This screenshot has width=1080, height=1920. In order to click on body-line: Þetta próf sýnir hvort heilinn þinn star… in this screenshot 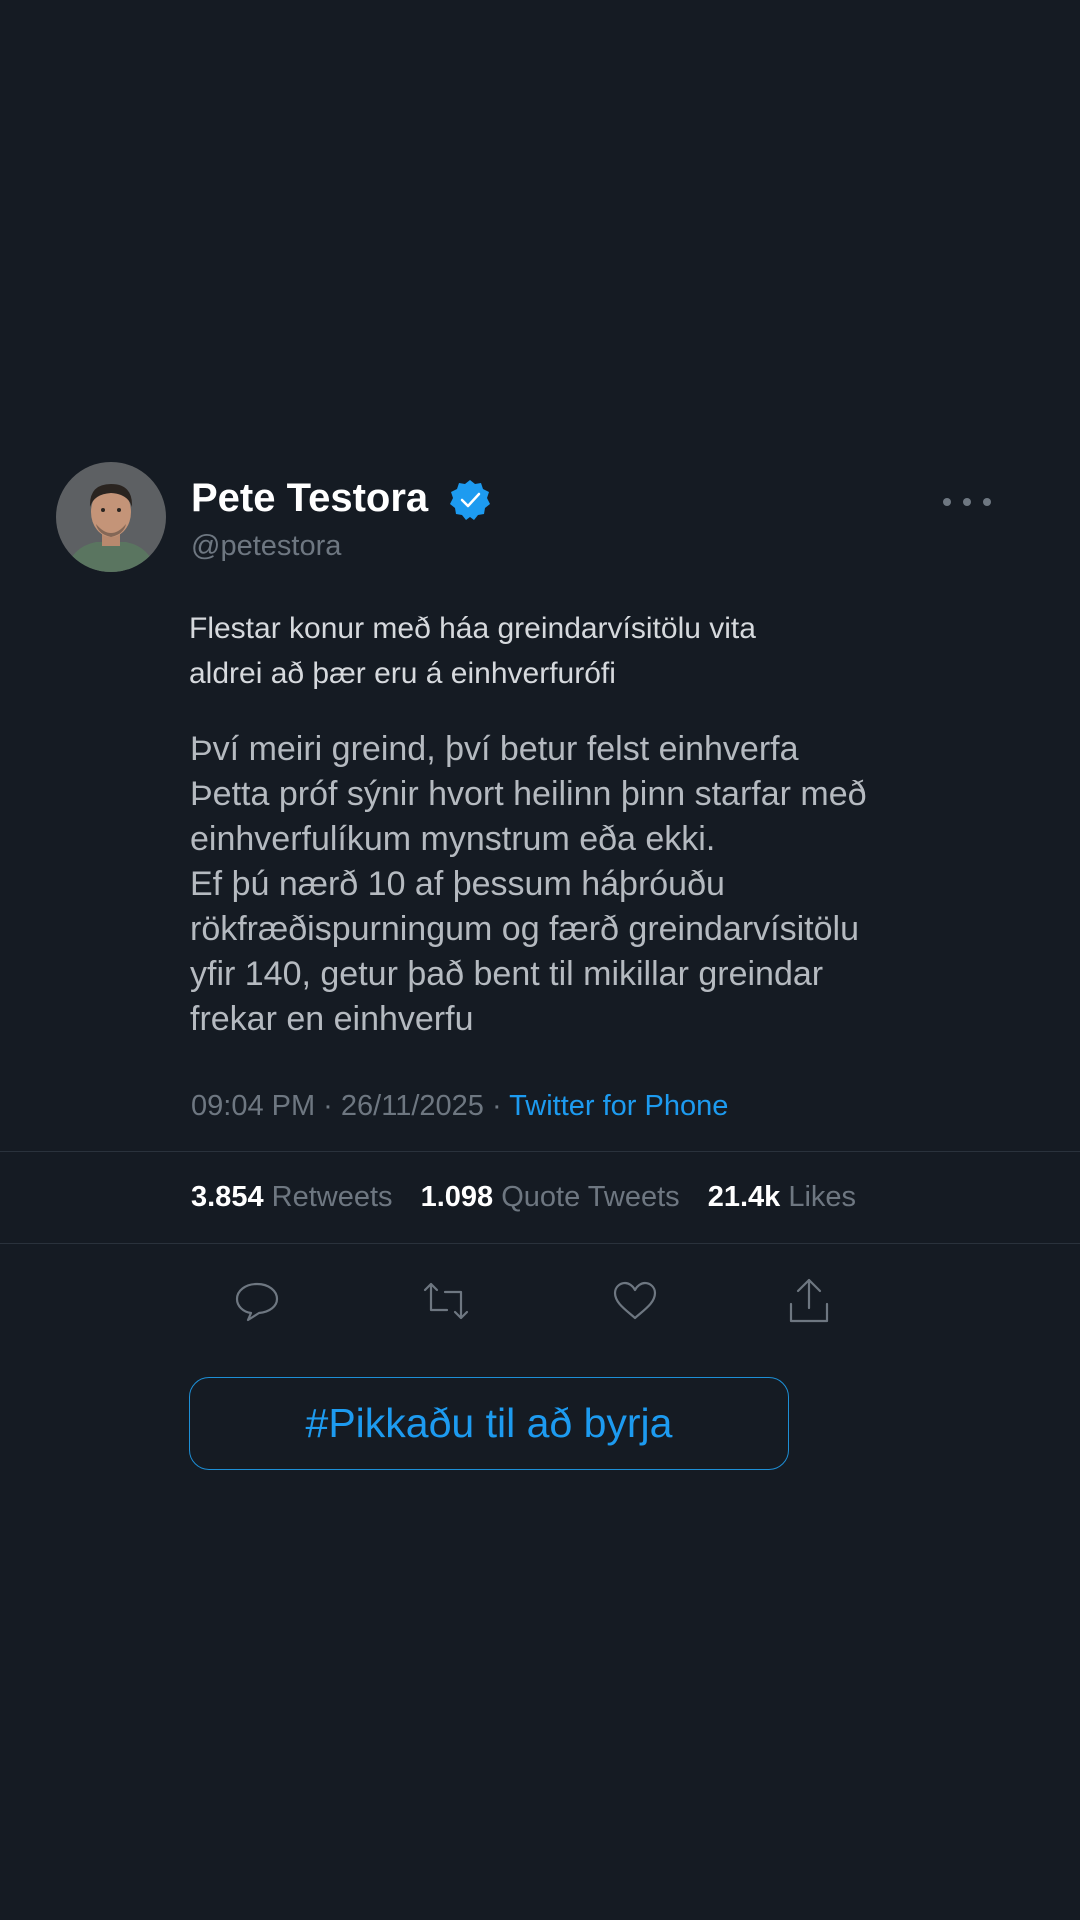, I will do `click(528, 794)`.